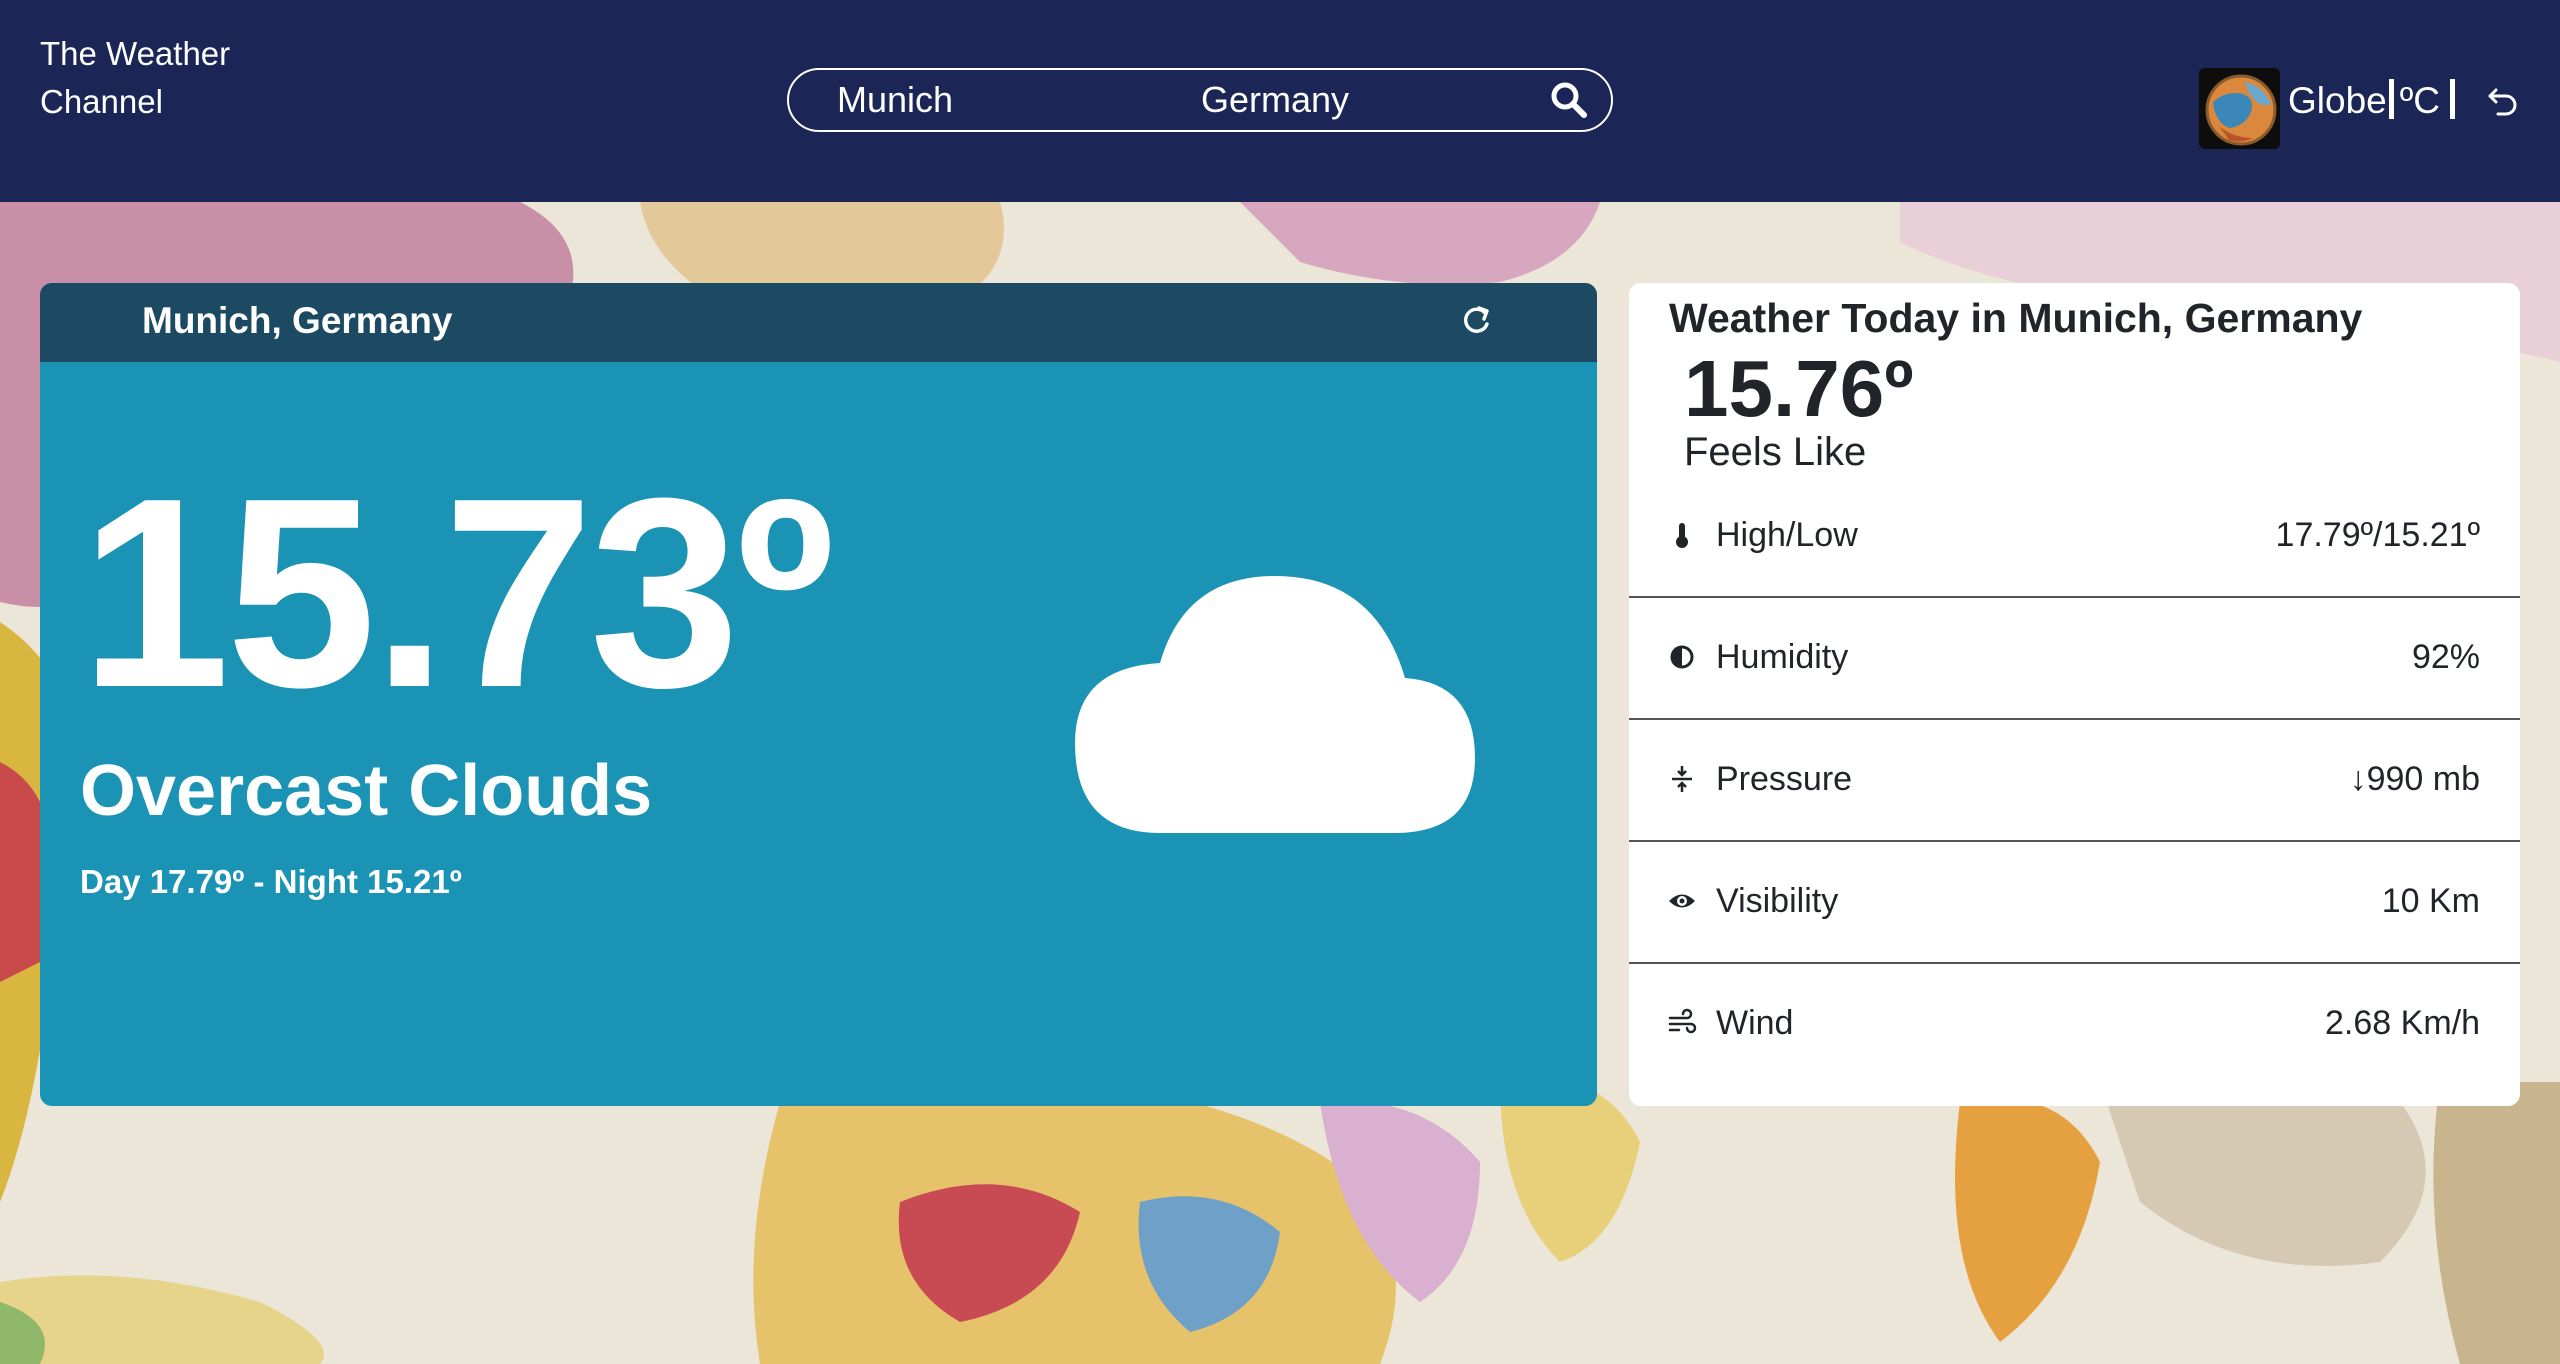  What do you see at coordinates (366, 791) in the screenshot?
I see `weather-condition: Overcast Clouds` at bounding box center [366, 791].